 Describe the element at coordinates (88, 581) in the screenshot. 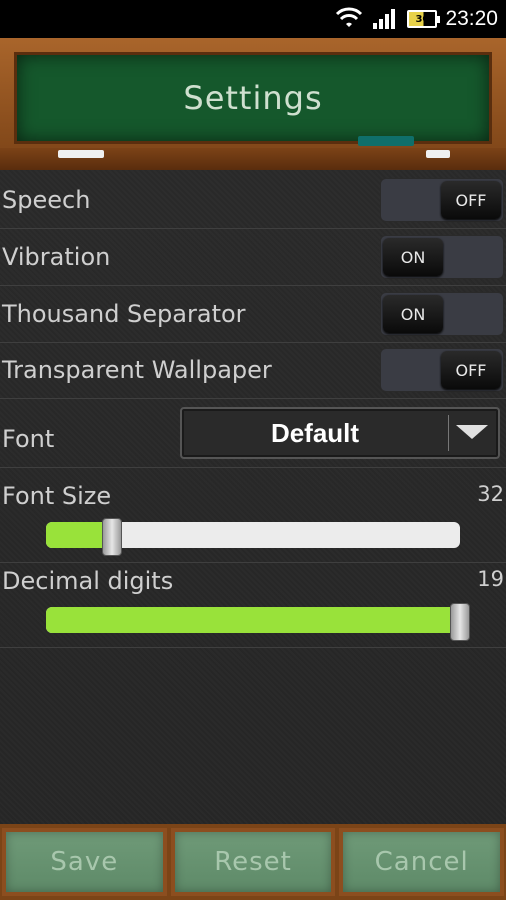

I see `setting-label: Decimal digits` at that location.